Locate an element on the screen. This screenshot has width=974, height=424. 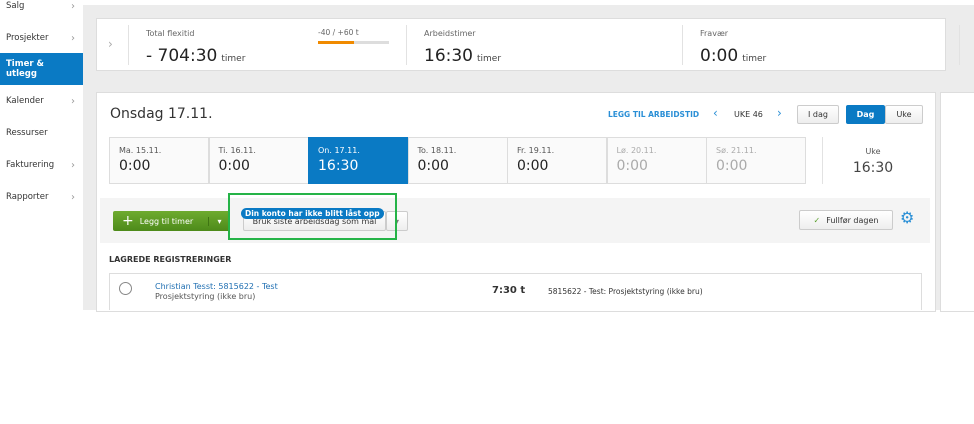
day-date: Lø. 20.11. is located at coordinates (636, 150).